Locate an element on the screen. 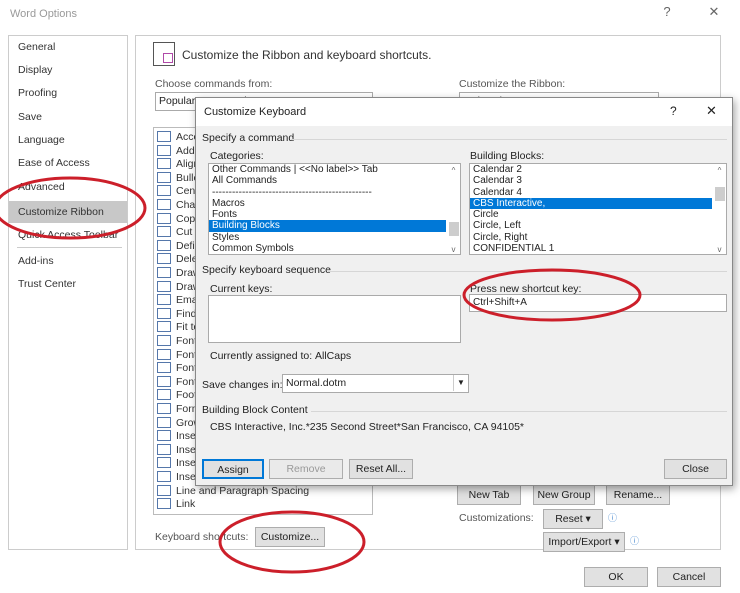  window-title: Word Options is located at coordinates (44, 14).